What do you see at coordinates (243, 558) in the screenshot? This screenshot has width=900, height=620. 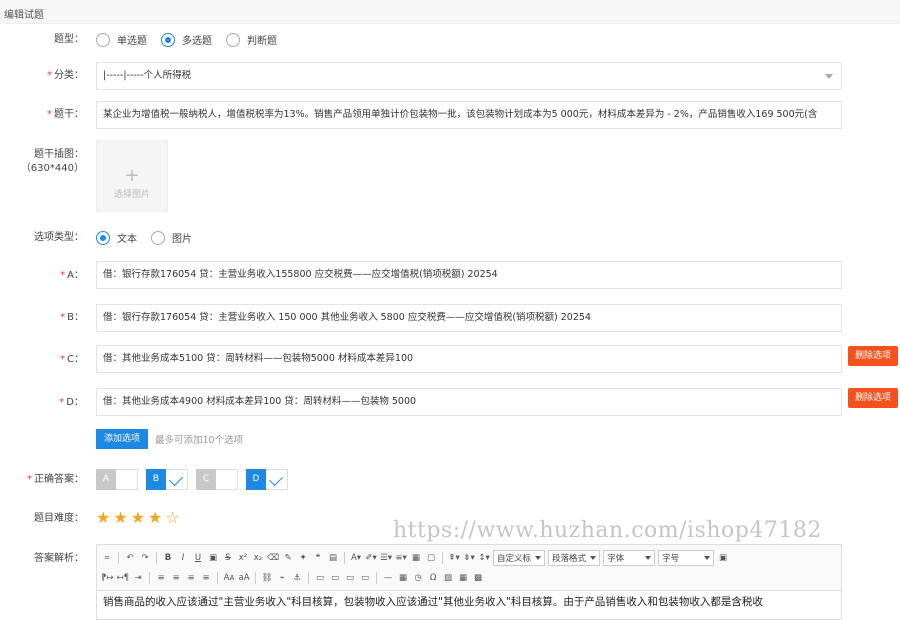 I see `superscript-icon: x²` at bounding box center [243, 558].